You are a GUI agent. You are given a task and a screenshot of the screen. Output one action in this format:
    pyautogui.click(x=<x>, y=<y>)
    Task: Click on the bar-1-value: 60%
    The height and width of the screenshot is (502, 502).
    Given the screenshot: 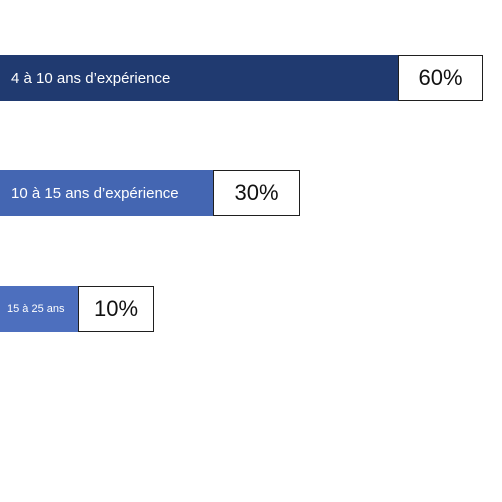 What is the action you would take?
    pyautogui.click(x=440, y=78)
    